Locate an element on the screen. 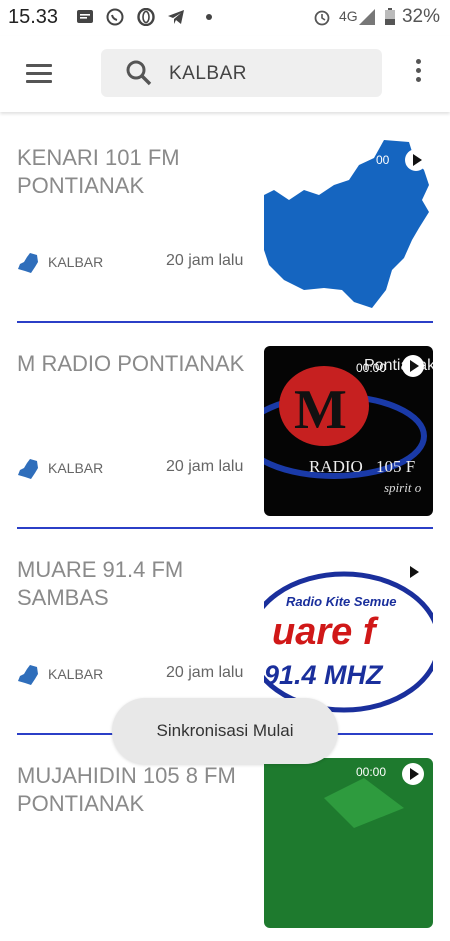 This screenshot has width=450, height=941. svg-text: 91.4 MHZ is located at coordinates (324, 675).